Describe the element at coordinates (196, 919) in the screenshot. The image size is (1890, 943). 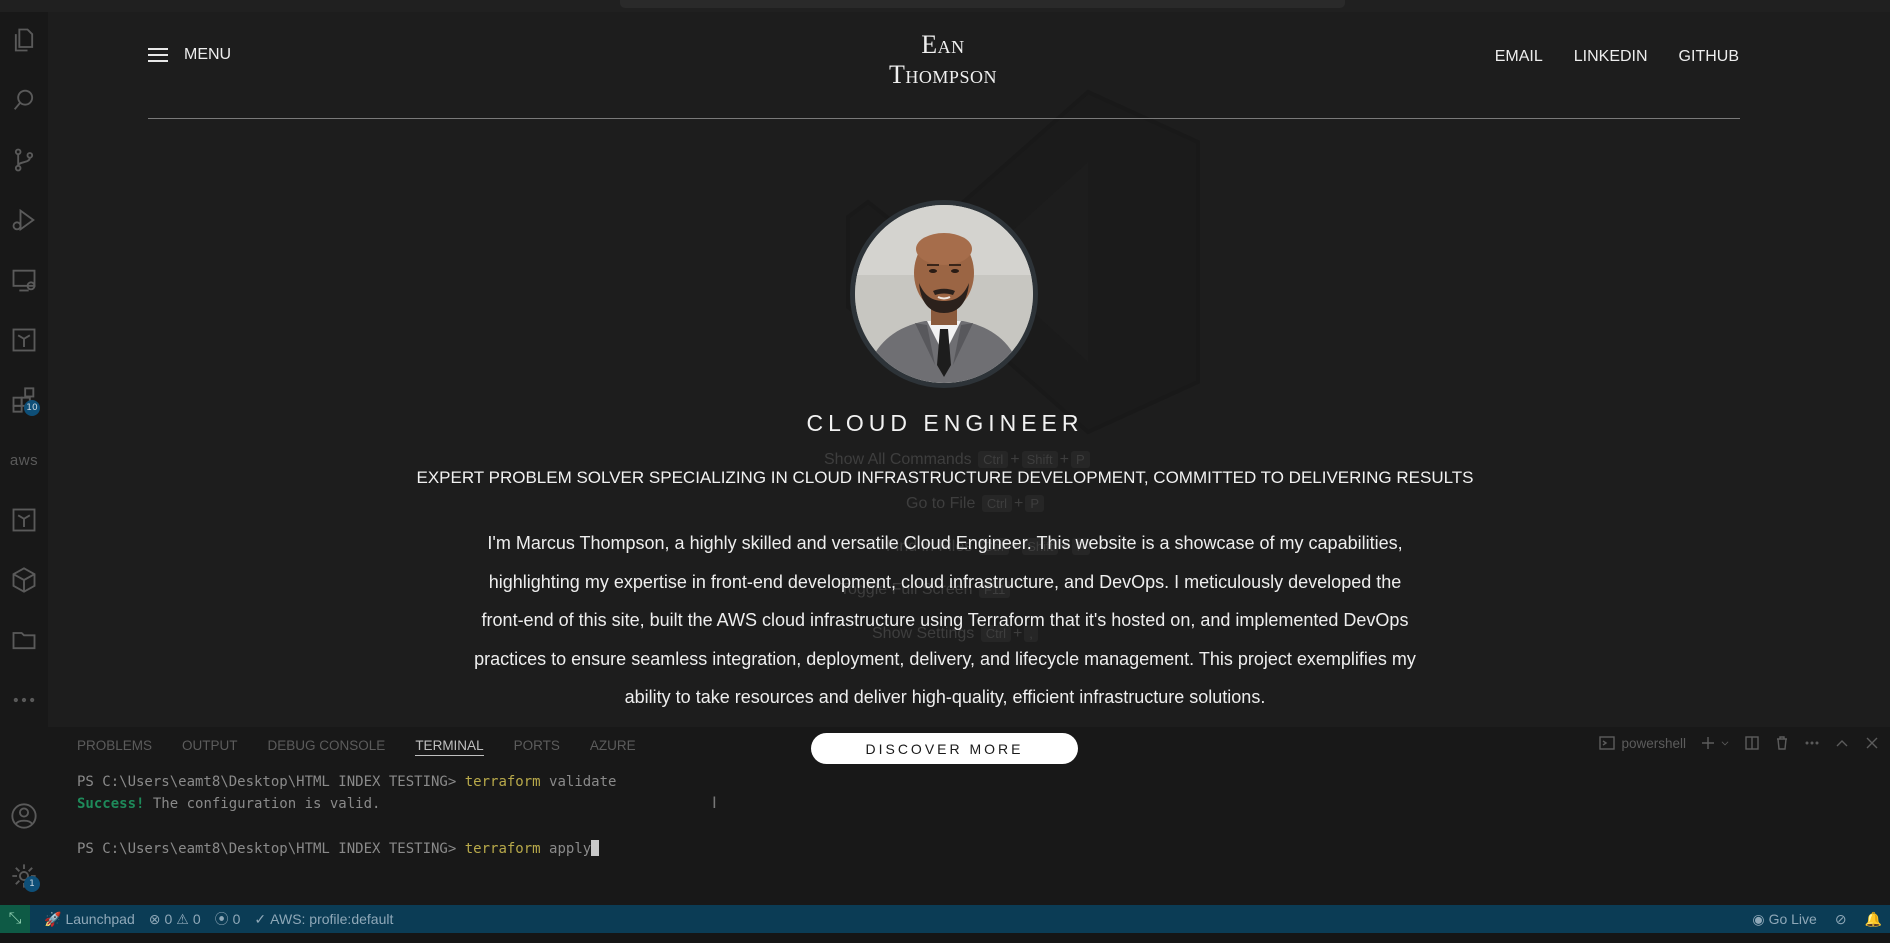
I see `warning-count: 0` at that location.